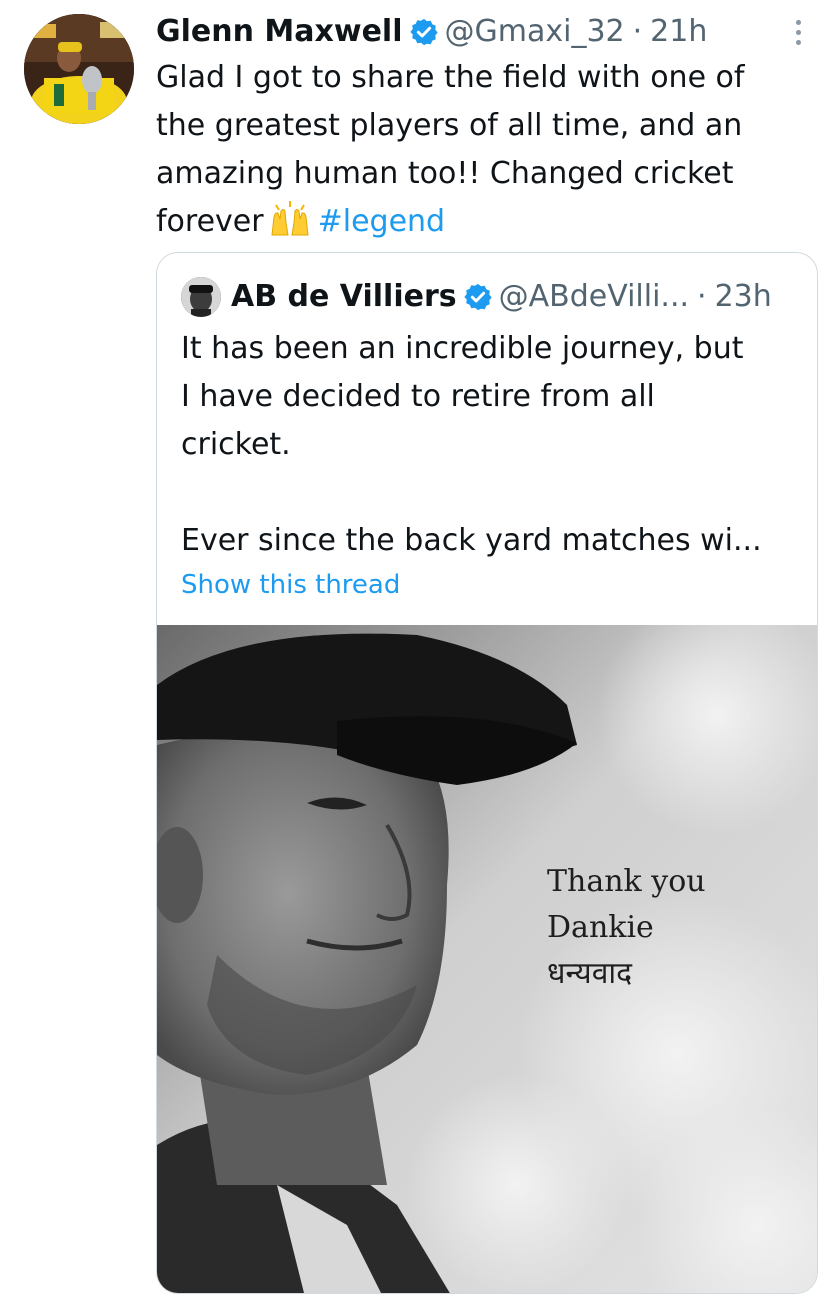  I want to click on overlay-line-afrikaans: Dankie, so click(600, 927).